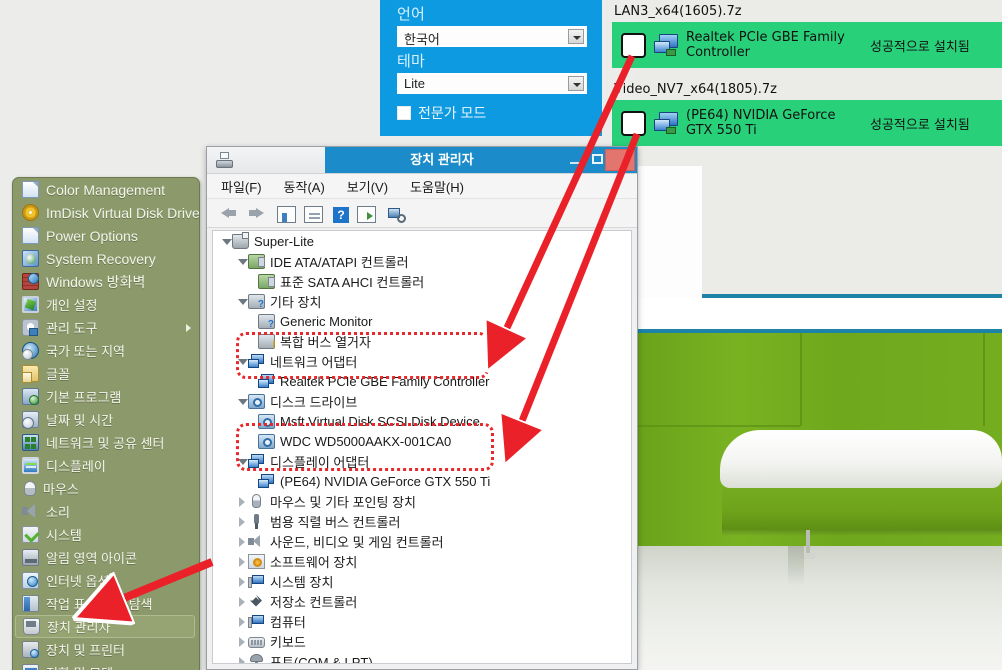 This screenshot has width=1002, height=670. Describe the element at coordinates (106, 419) in the screenshot. I see `menu-item-date-time: 날짜 및 시간` at that location.